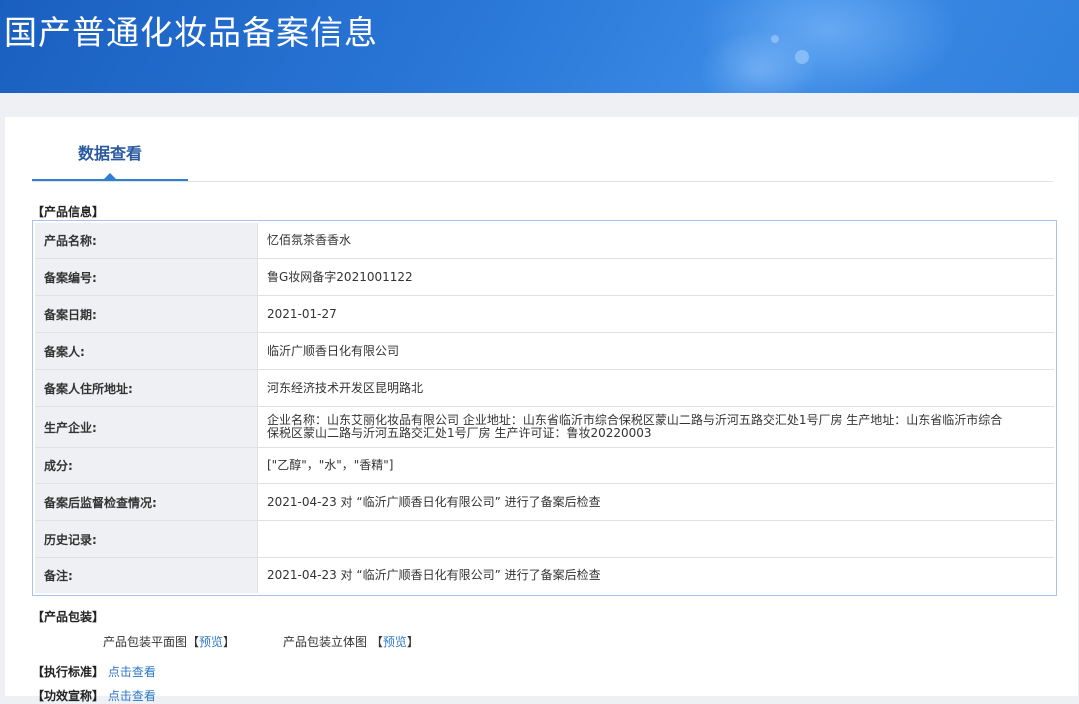 The image size is (1079, 704). Describe the element at coordinates (544, 351) in the screenshot. I see `table-row: 备案人: 临沂广顺香日化有限公司` at that location.